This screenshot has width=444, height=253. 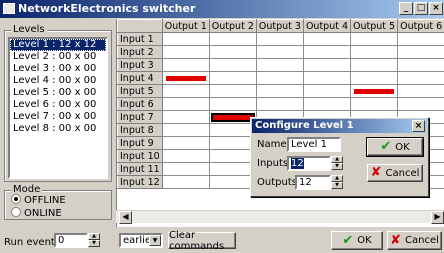 What do you see at coordinates (140, 130) in the screenshot?
I see `input-row-header: Input 8` at bounding box center [140, 130].